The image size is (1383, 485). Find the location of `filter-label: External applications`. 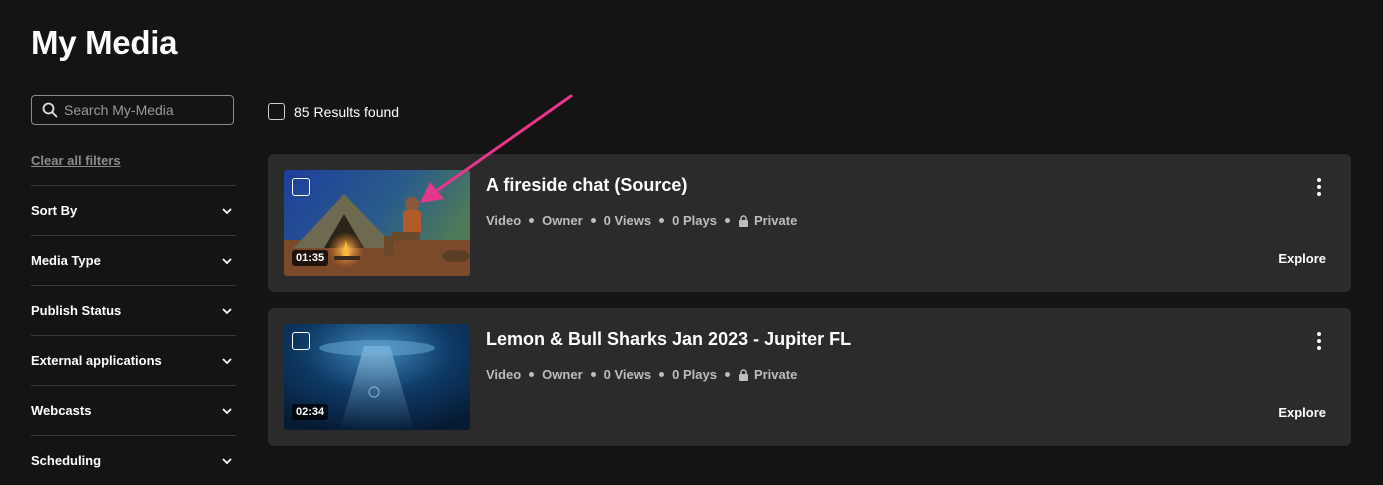

filter-label: External applications is located at coordinates (96, 360).